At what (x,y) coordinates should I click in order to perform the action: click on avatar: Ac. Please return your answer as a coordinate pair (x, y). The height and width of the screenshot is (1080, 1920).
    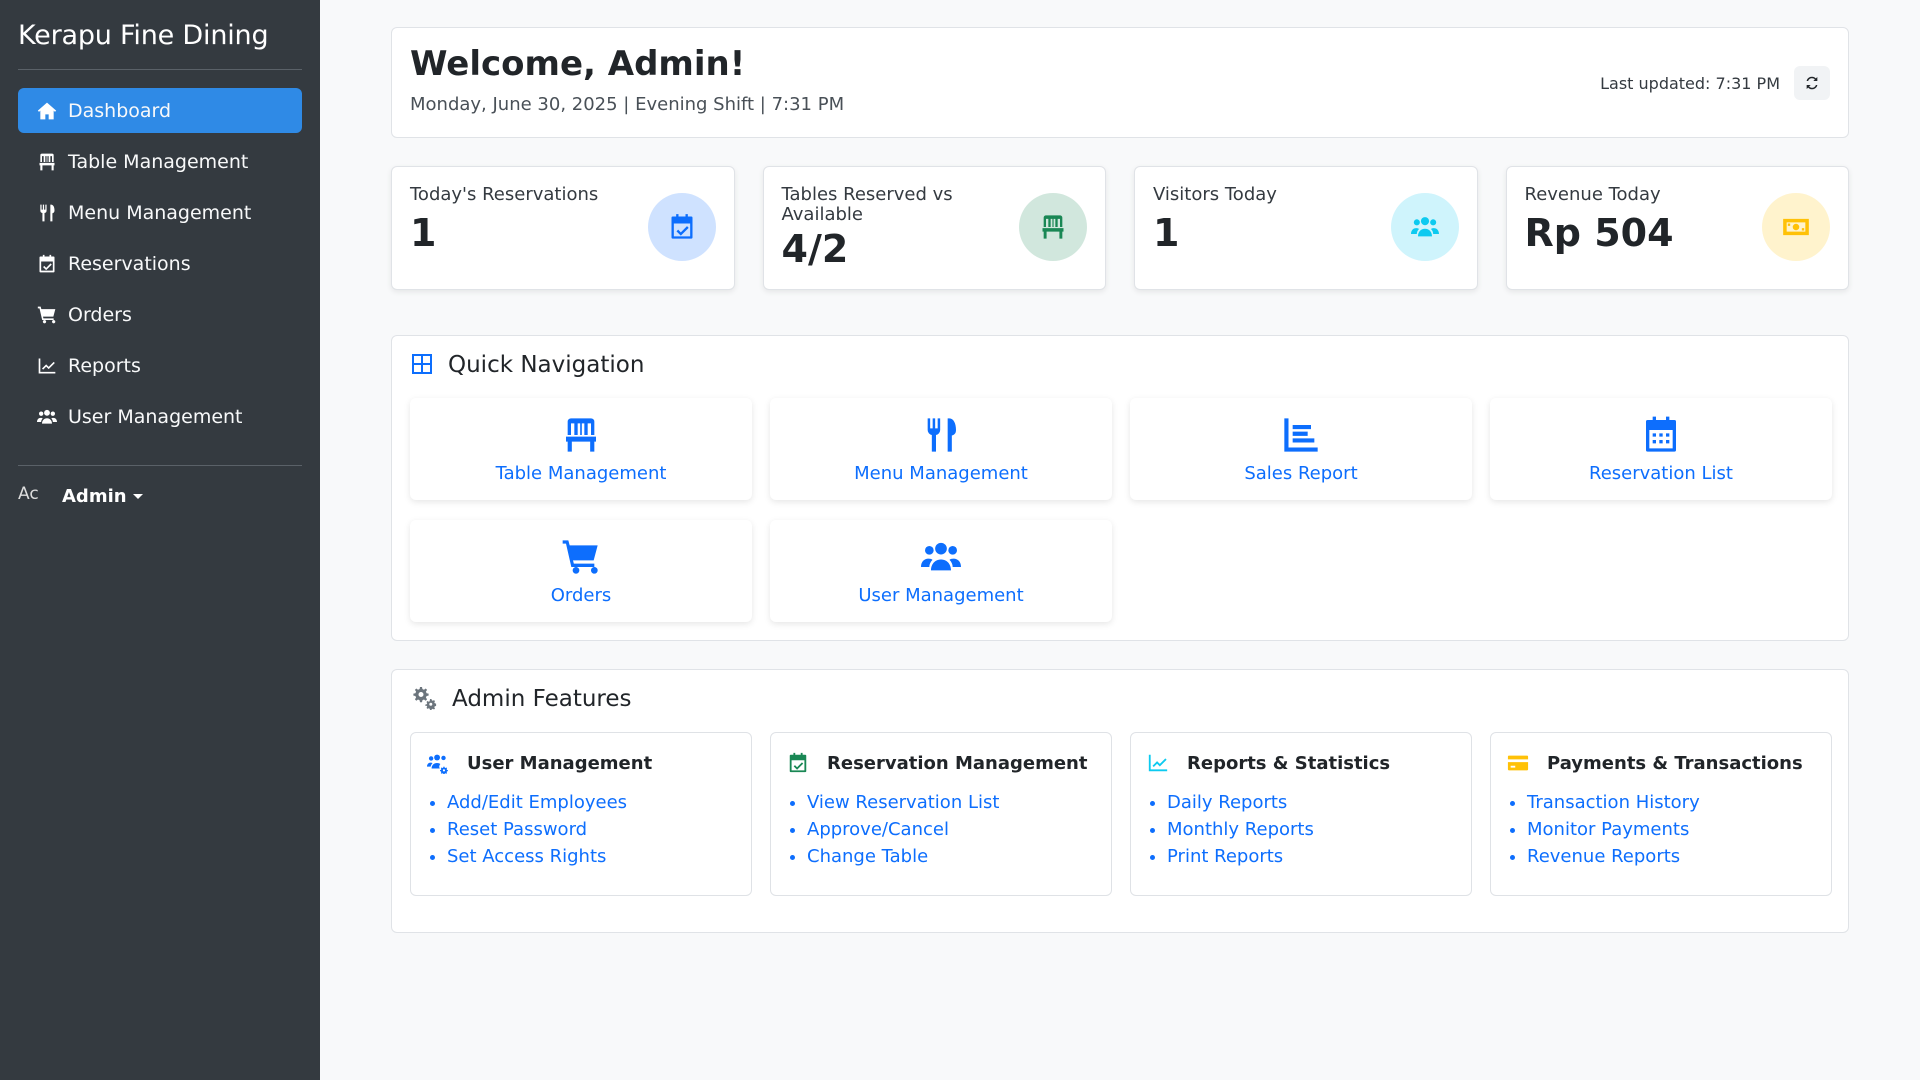
    Looking at the image, I should click on (28, 494).